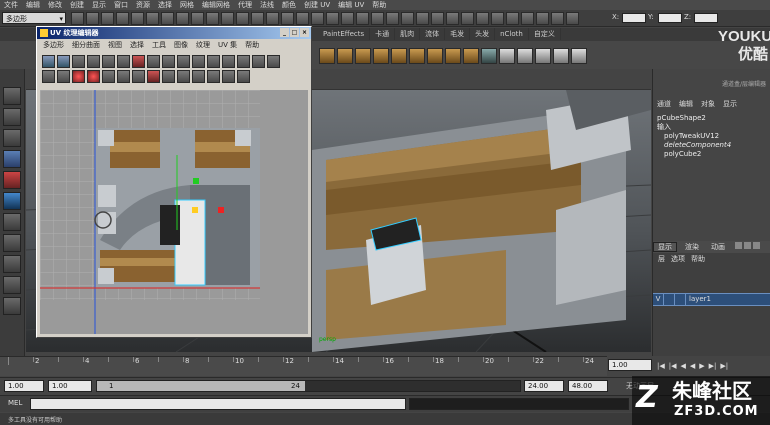  I want to click on layer-menu-help: 帮助, so click(698, 259).